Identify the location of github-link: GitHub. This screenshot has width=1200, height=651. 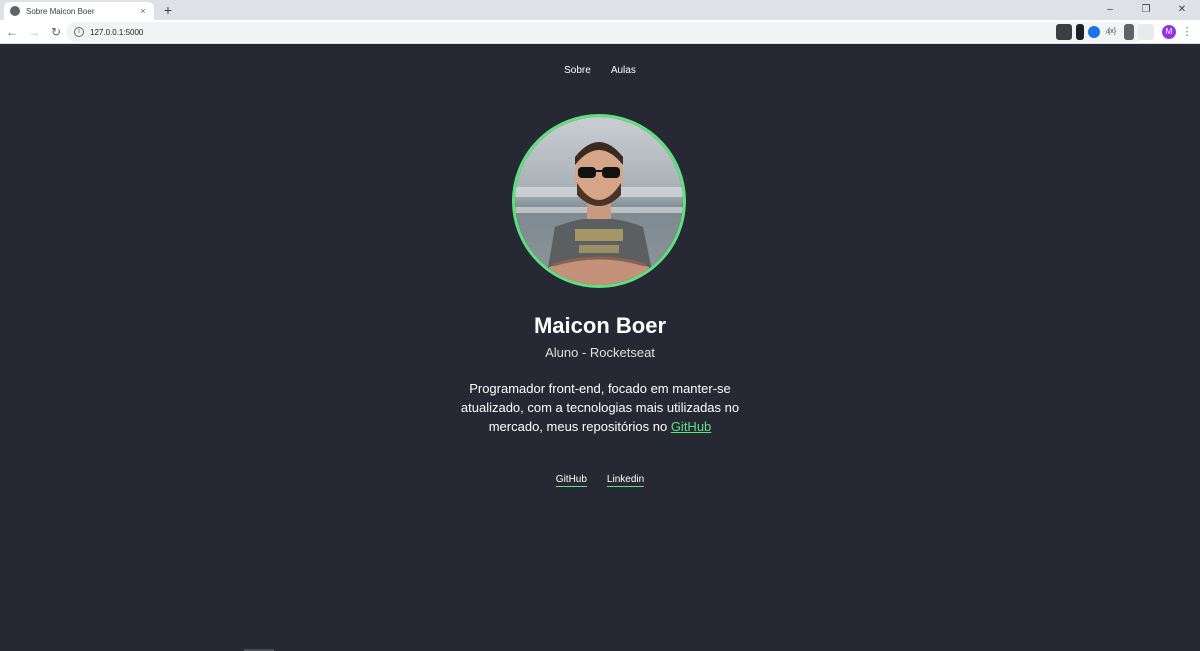
(571, 480).